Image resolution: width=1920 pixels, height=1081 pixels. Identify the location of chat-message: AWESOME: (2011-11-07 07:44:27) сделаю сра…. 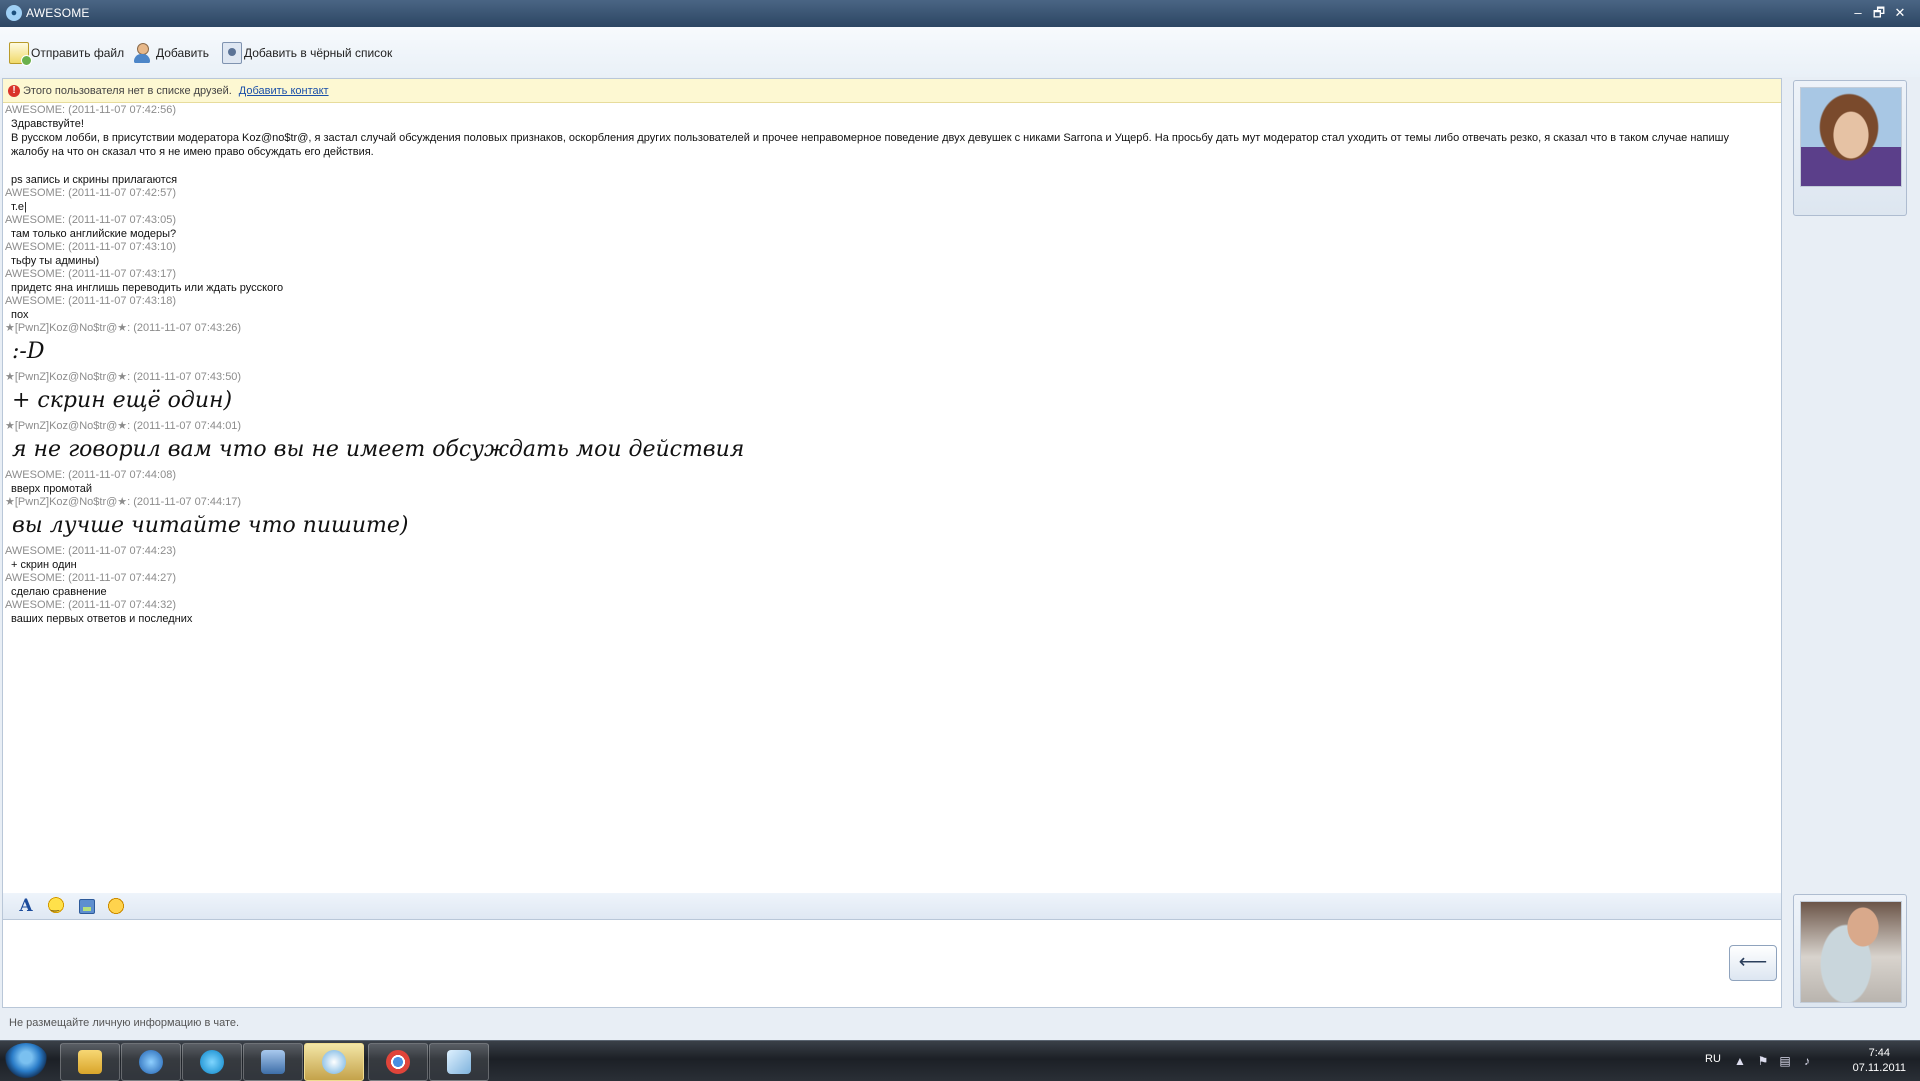
(888, 585).